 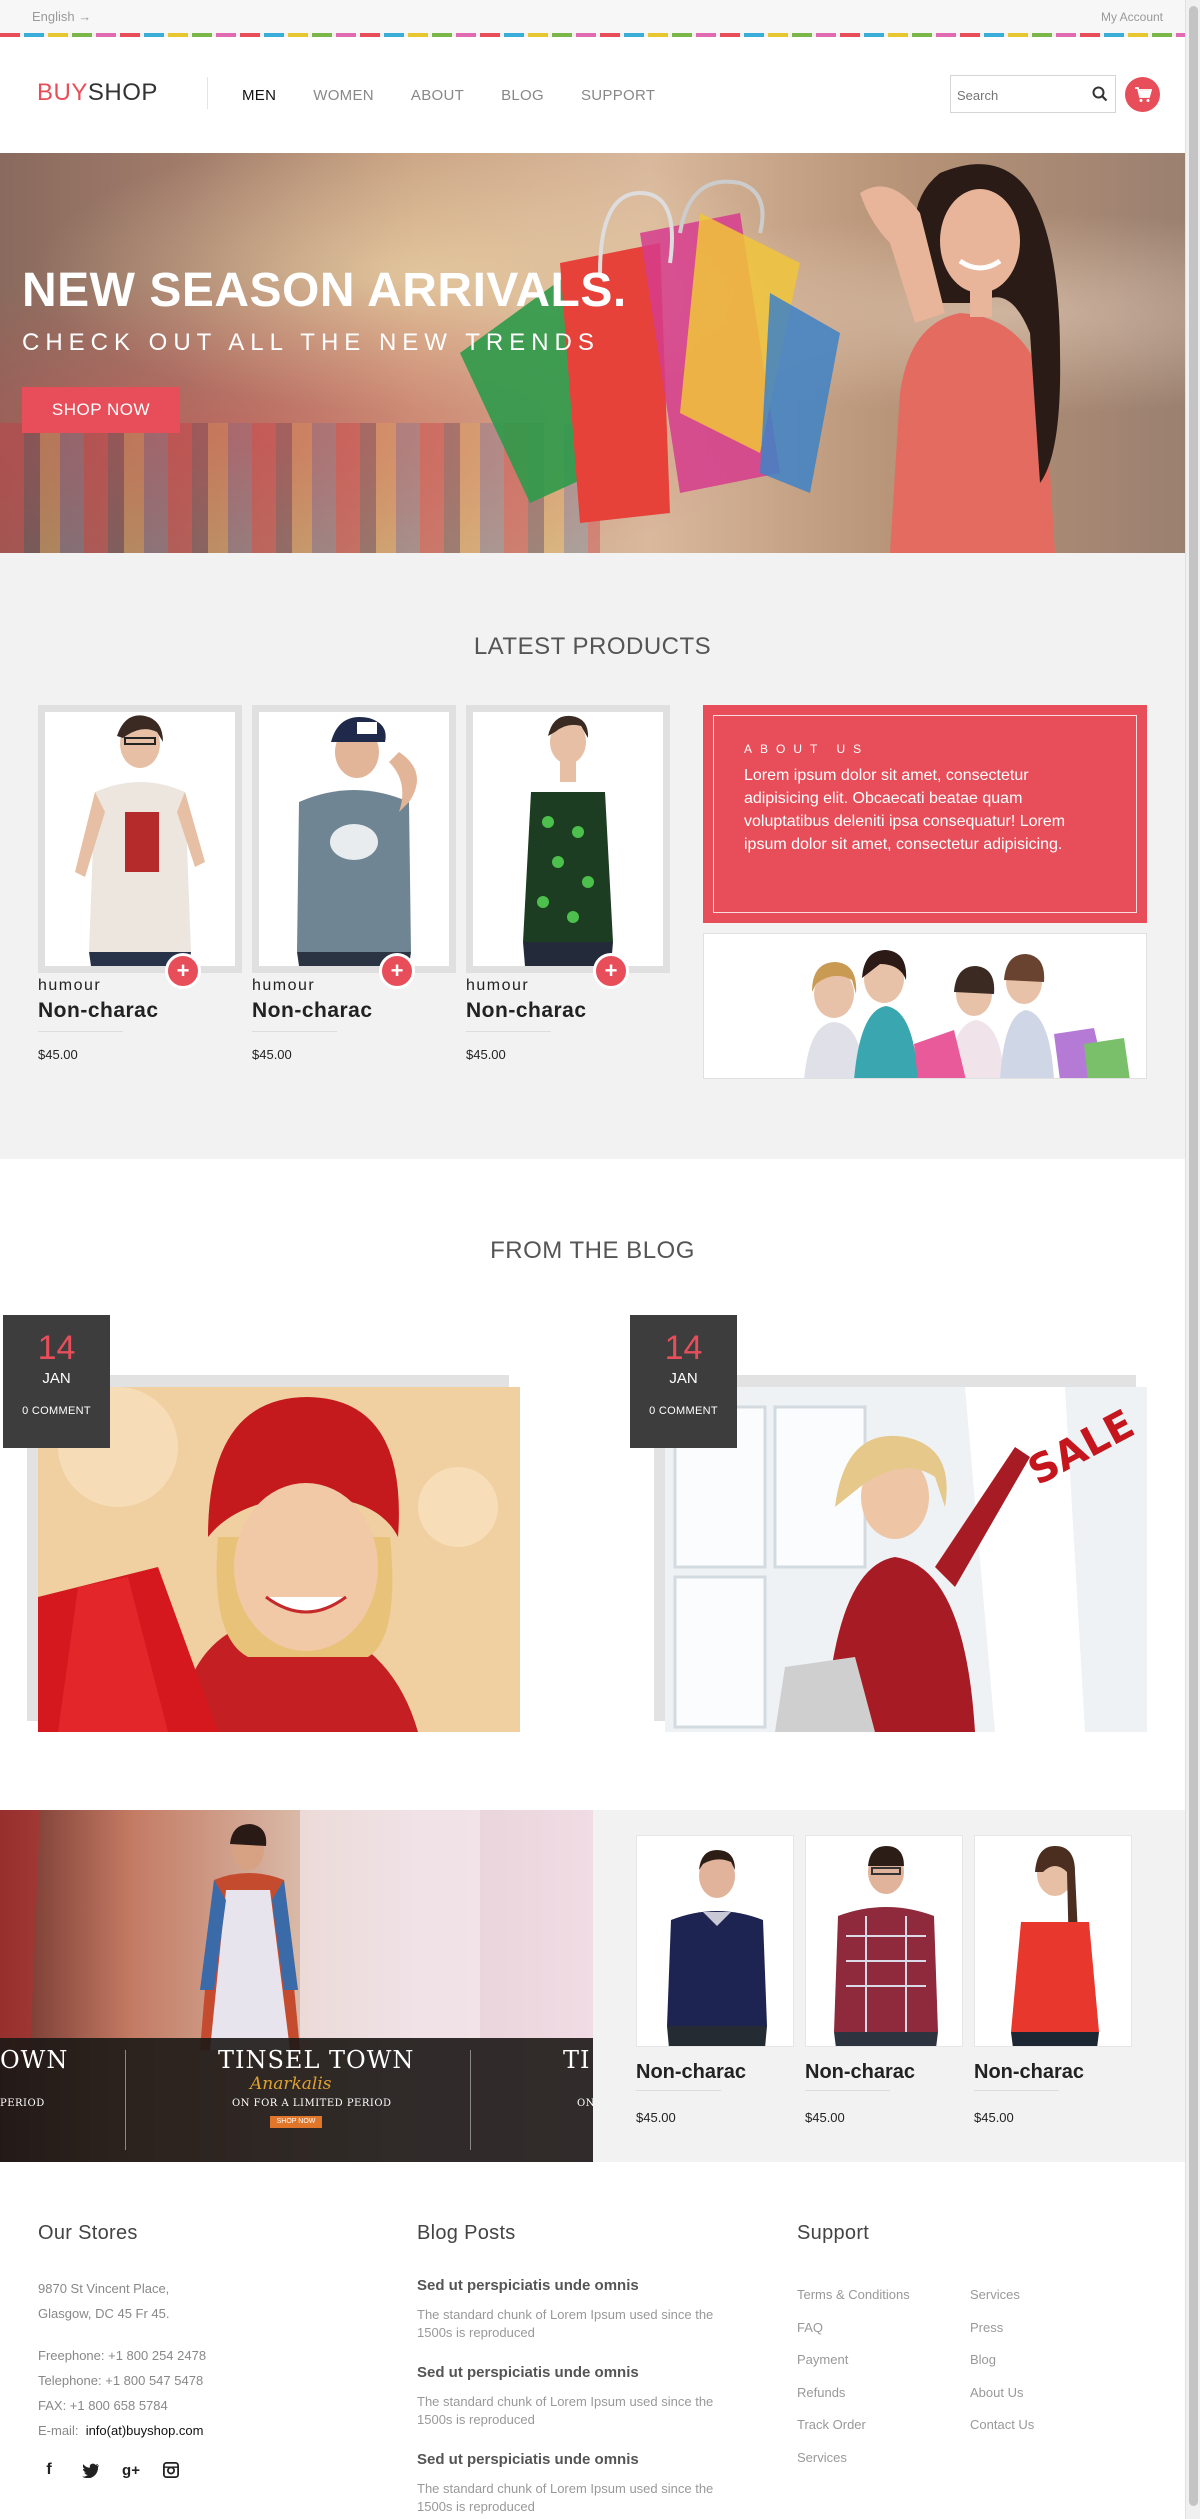 I want to click on shop-now-button: SHOP NOW, so click(x=101, y=410).